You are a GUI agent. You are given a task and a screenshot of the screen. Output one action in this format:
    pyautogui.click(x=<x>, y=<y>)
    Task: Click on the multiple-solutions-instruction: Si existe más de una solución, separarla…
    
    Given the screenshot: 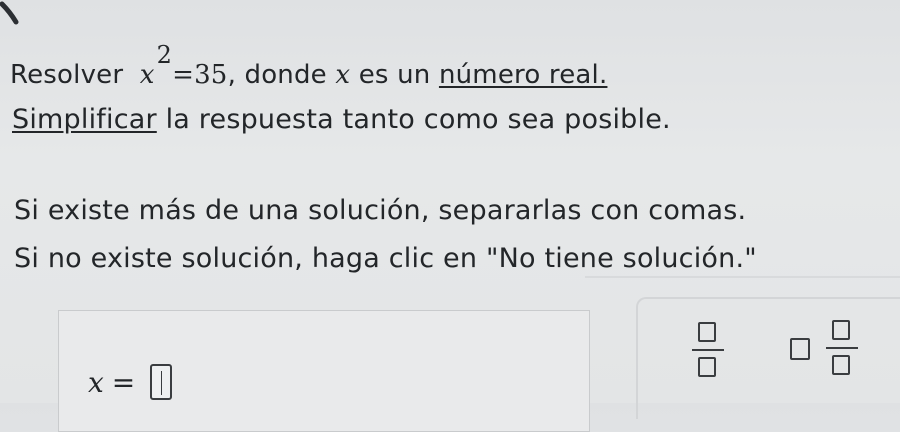 What is the action you would take?
    pyautogui.click(x=380, y=210)
    